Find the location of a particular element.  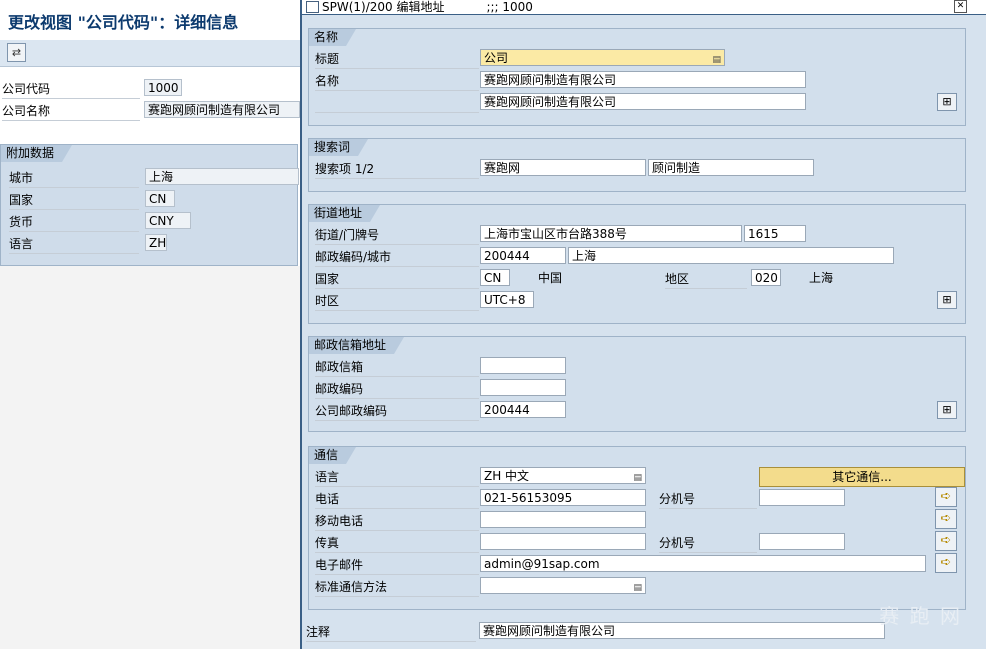

phone-field: 021-56153095 is located at coordinates (563, 497).